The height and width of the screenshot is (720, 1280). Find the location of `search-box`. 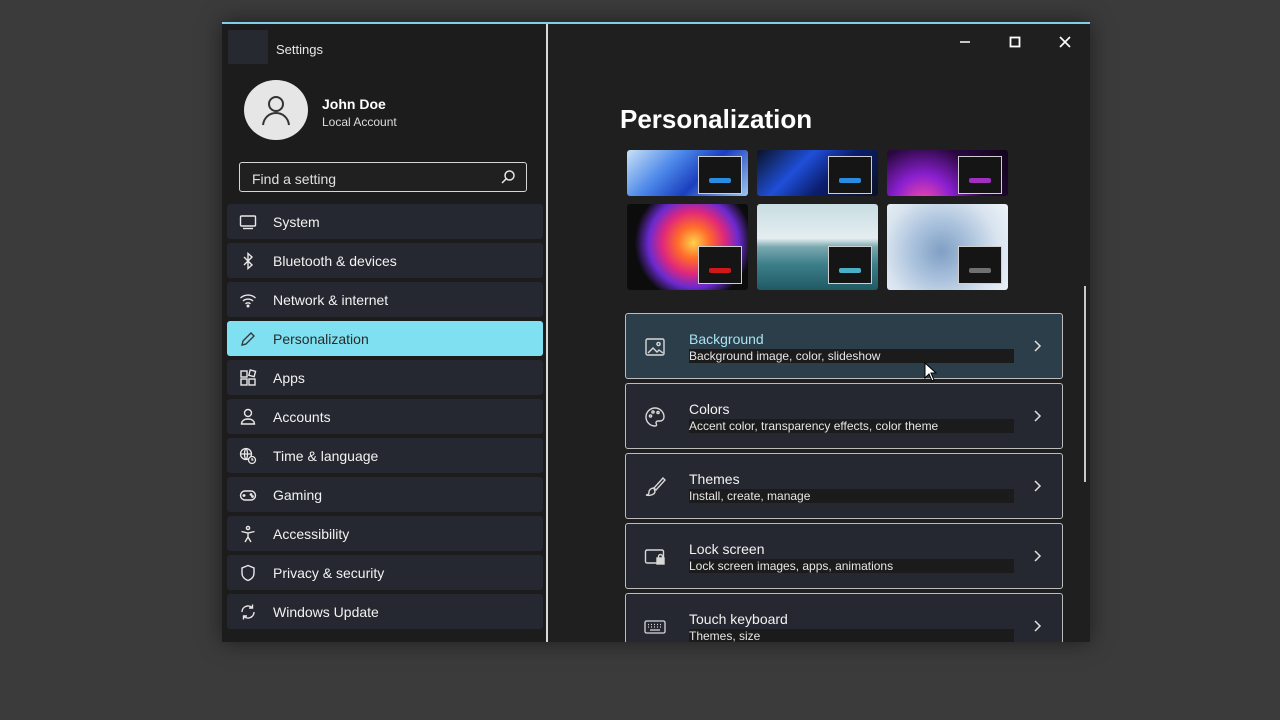

search-box is located at coordinates (383, 177).